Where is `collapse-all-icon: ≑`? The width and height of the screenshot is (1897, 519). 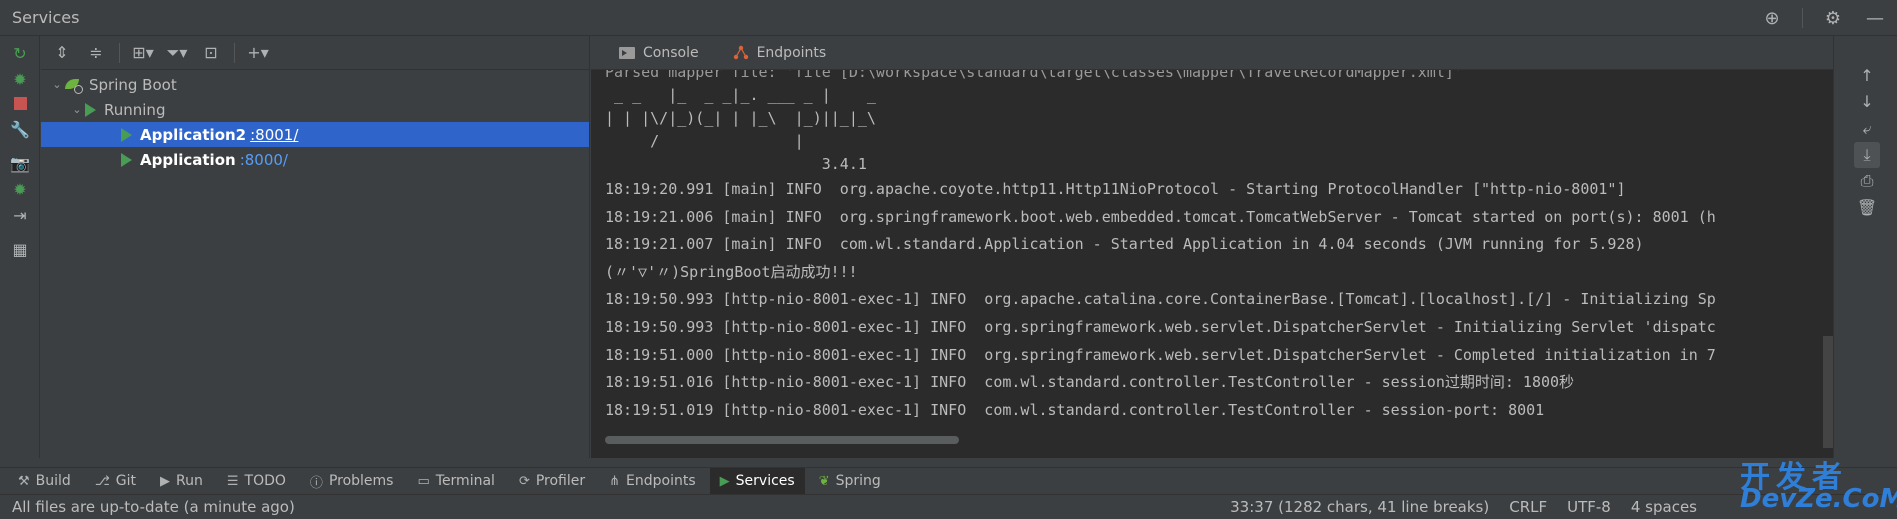
collapse-all-icon: ≑ is located at coordinates (96, 53).